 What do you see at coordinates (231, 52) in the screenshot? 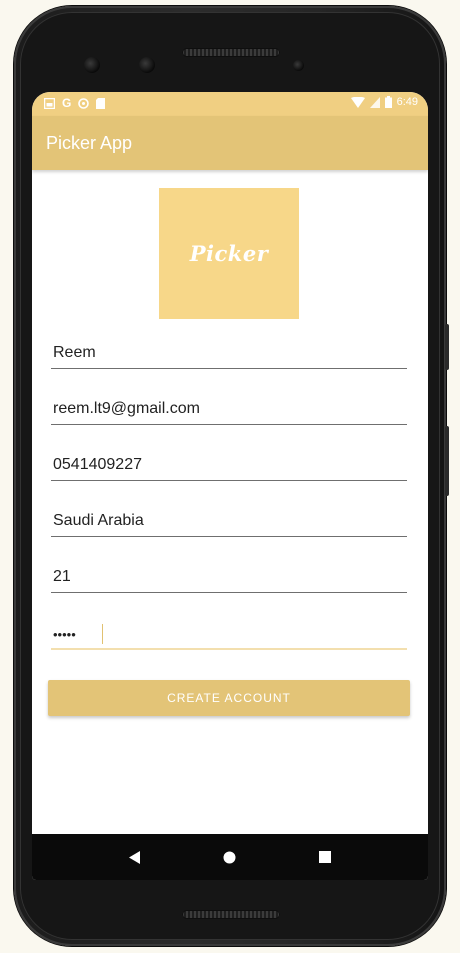
I see `top-speaker-grill` at bounding box center [231, 52].